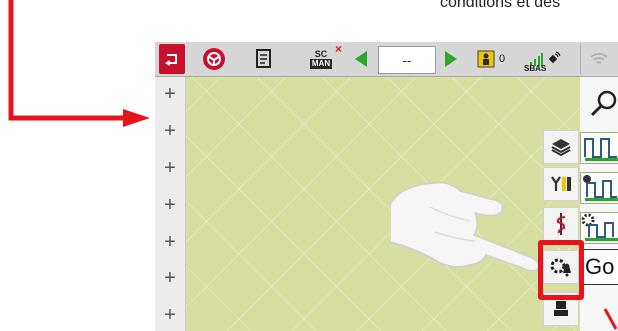 This screenshot has width=618, height=331. I want to click on steering-wheel-button, so click(214, 59).